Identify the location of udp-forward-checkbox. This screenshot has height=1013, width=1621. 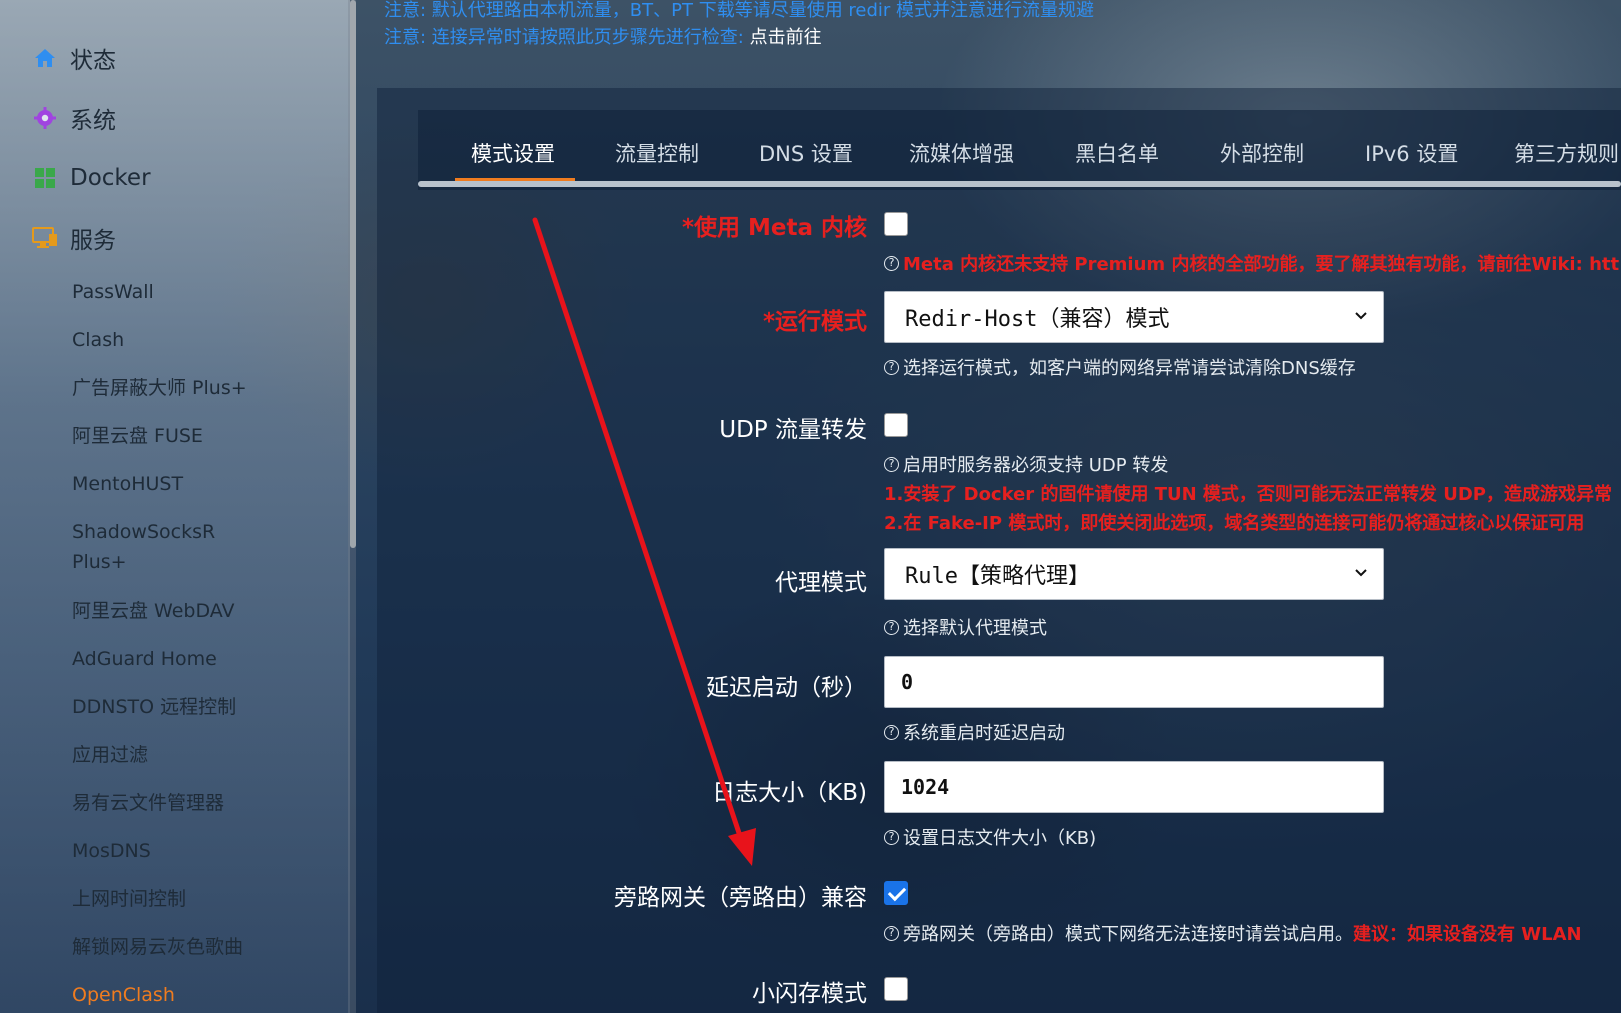
(896, 425).